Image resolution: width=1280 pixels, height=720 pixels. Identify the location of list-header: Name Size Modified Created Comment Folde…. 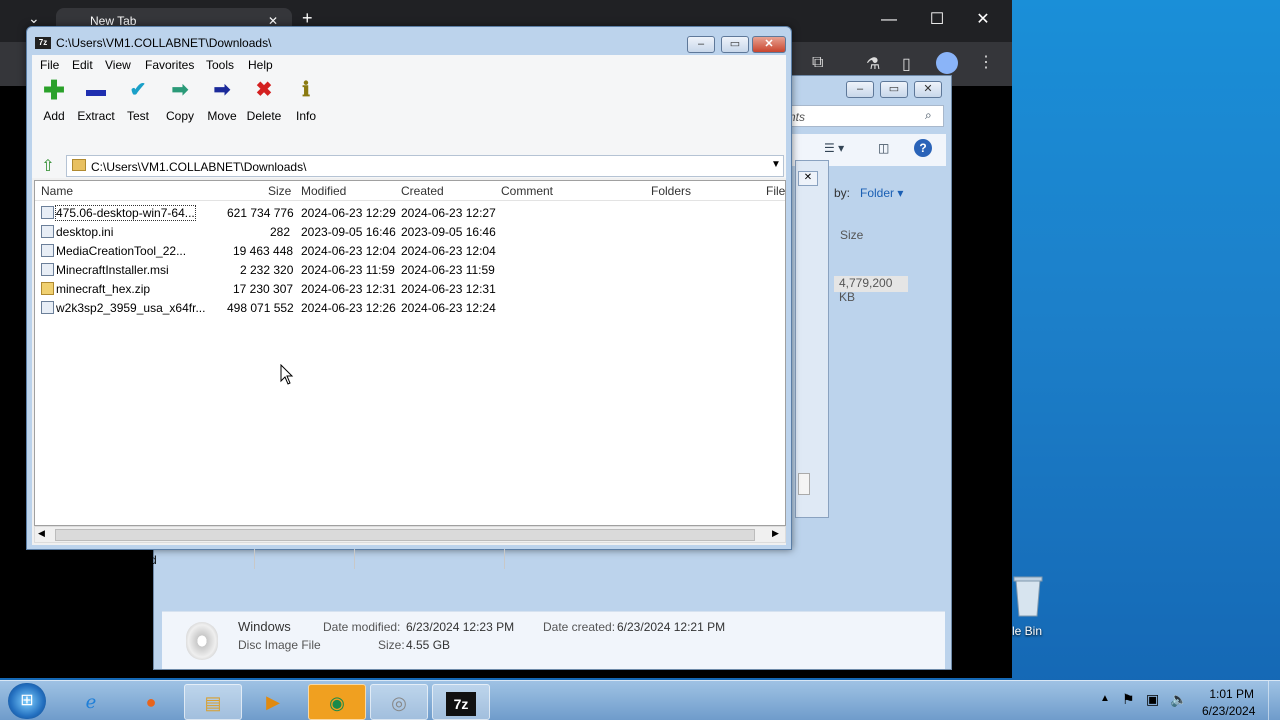
(410, 191).